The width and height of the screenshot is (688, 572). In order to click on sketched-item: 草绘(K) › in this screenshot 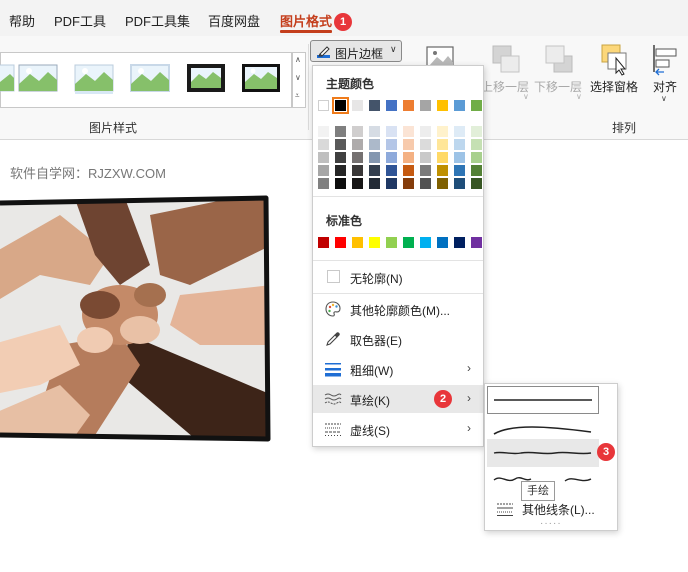, I will do `click(398, 399)`.